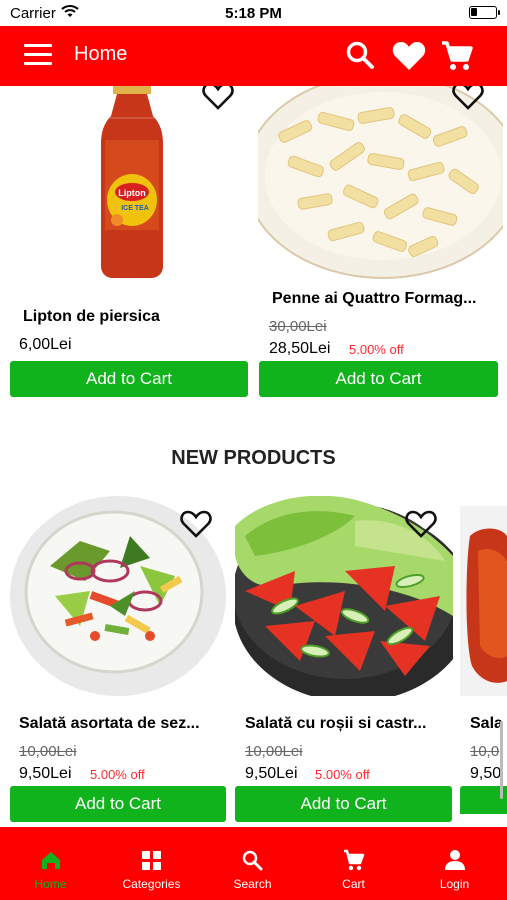  Describe the element at coordinates (50, 884) in the screenshot. I see `nav-label: Home` at that location.